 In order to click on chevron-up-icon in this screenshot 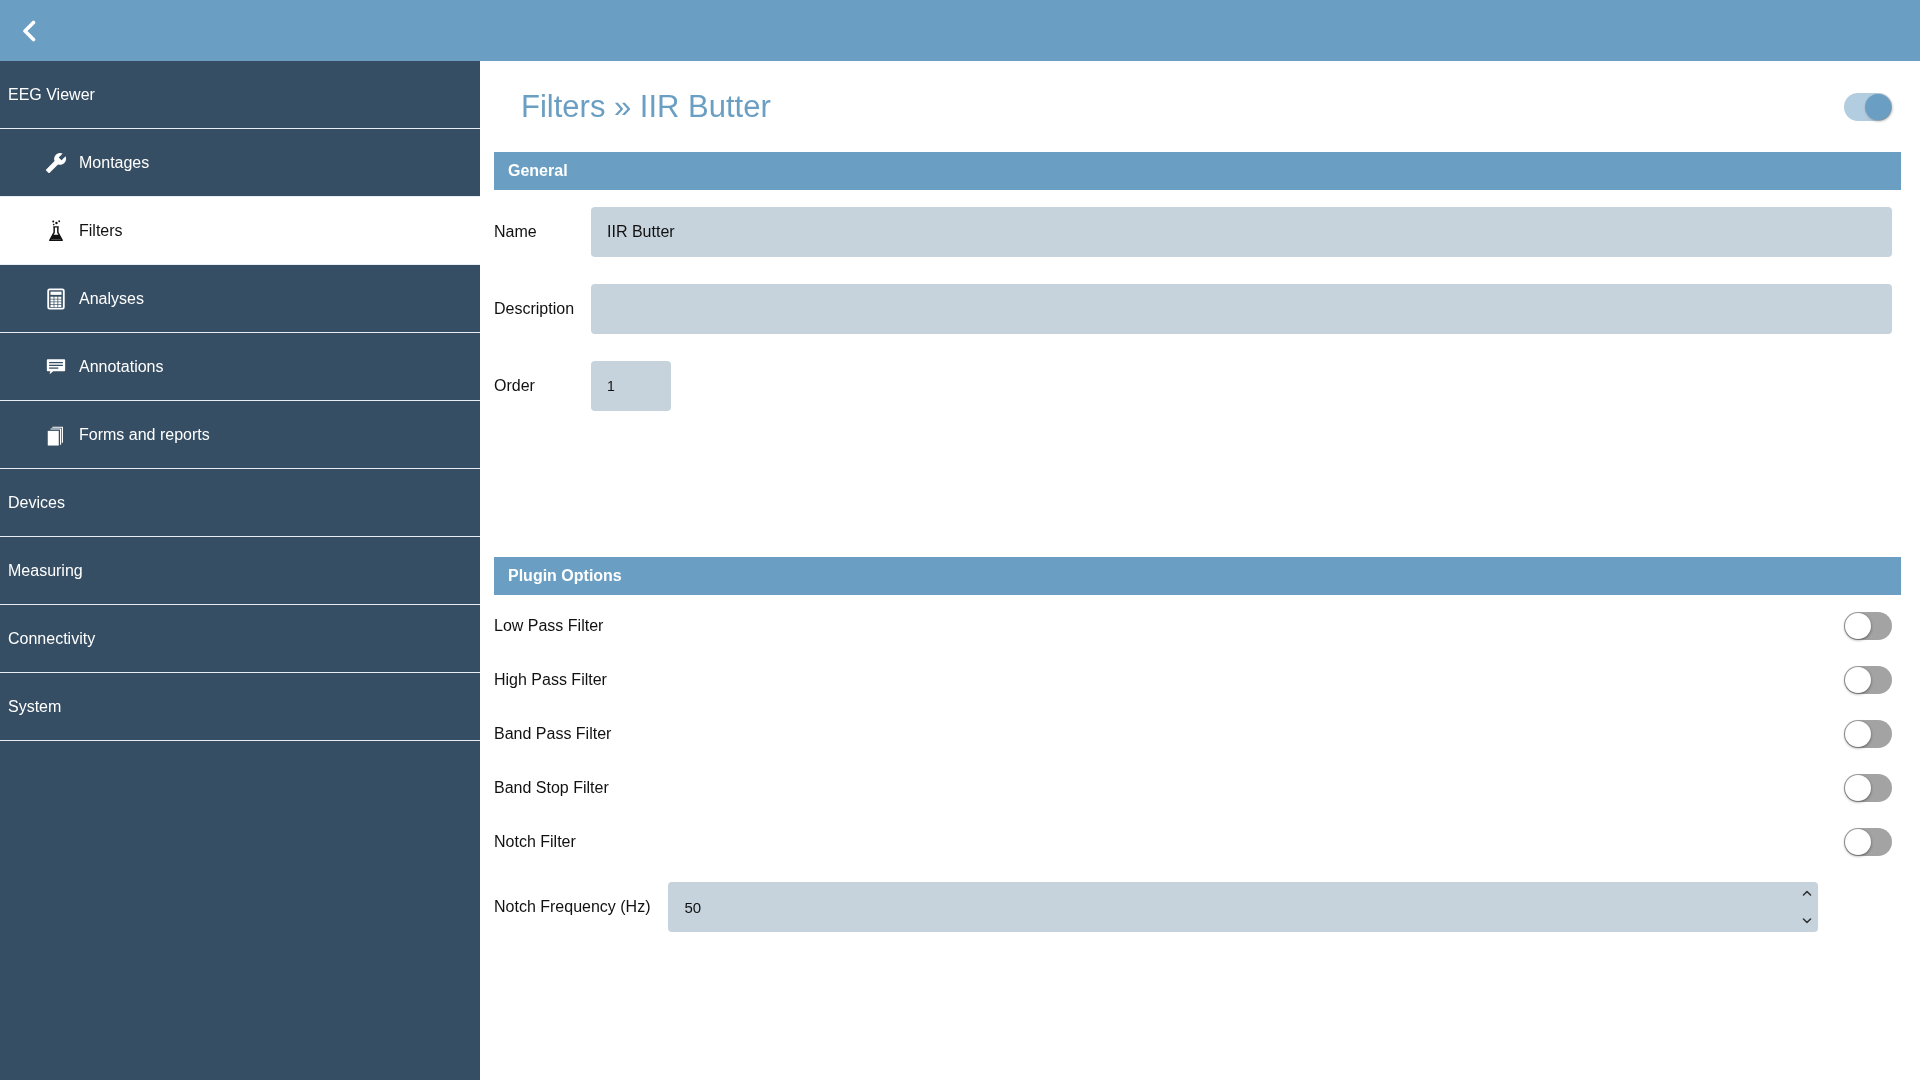, I will do `click(1807, 893)`.